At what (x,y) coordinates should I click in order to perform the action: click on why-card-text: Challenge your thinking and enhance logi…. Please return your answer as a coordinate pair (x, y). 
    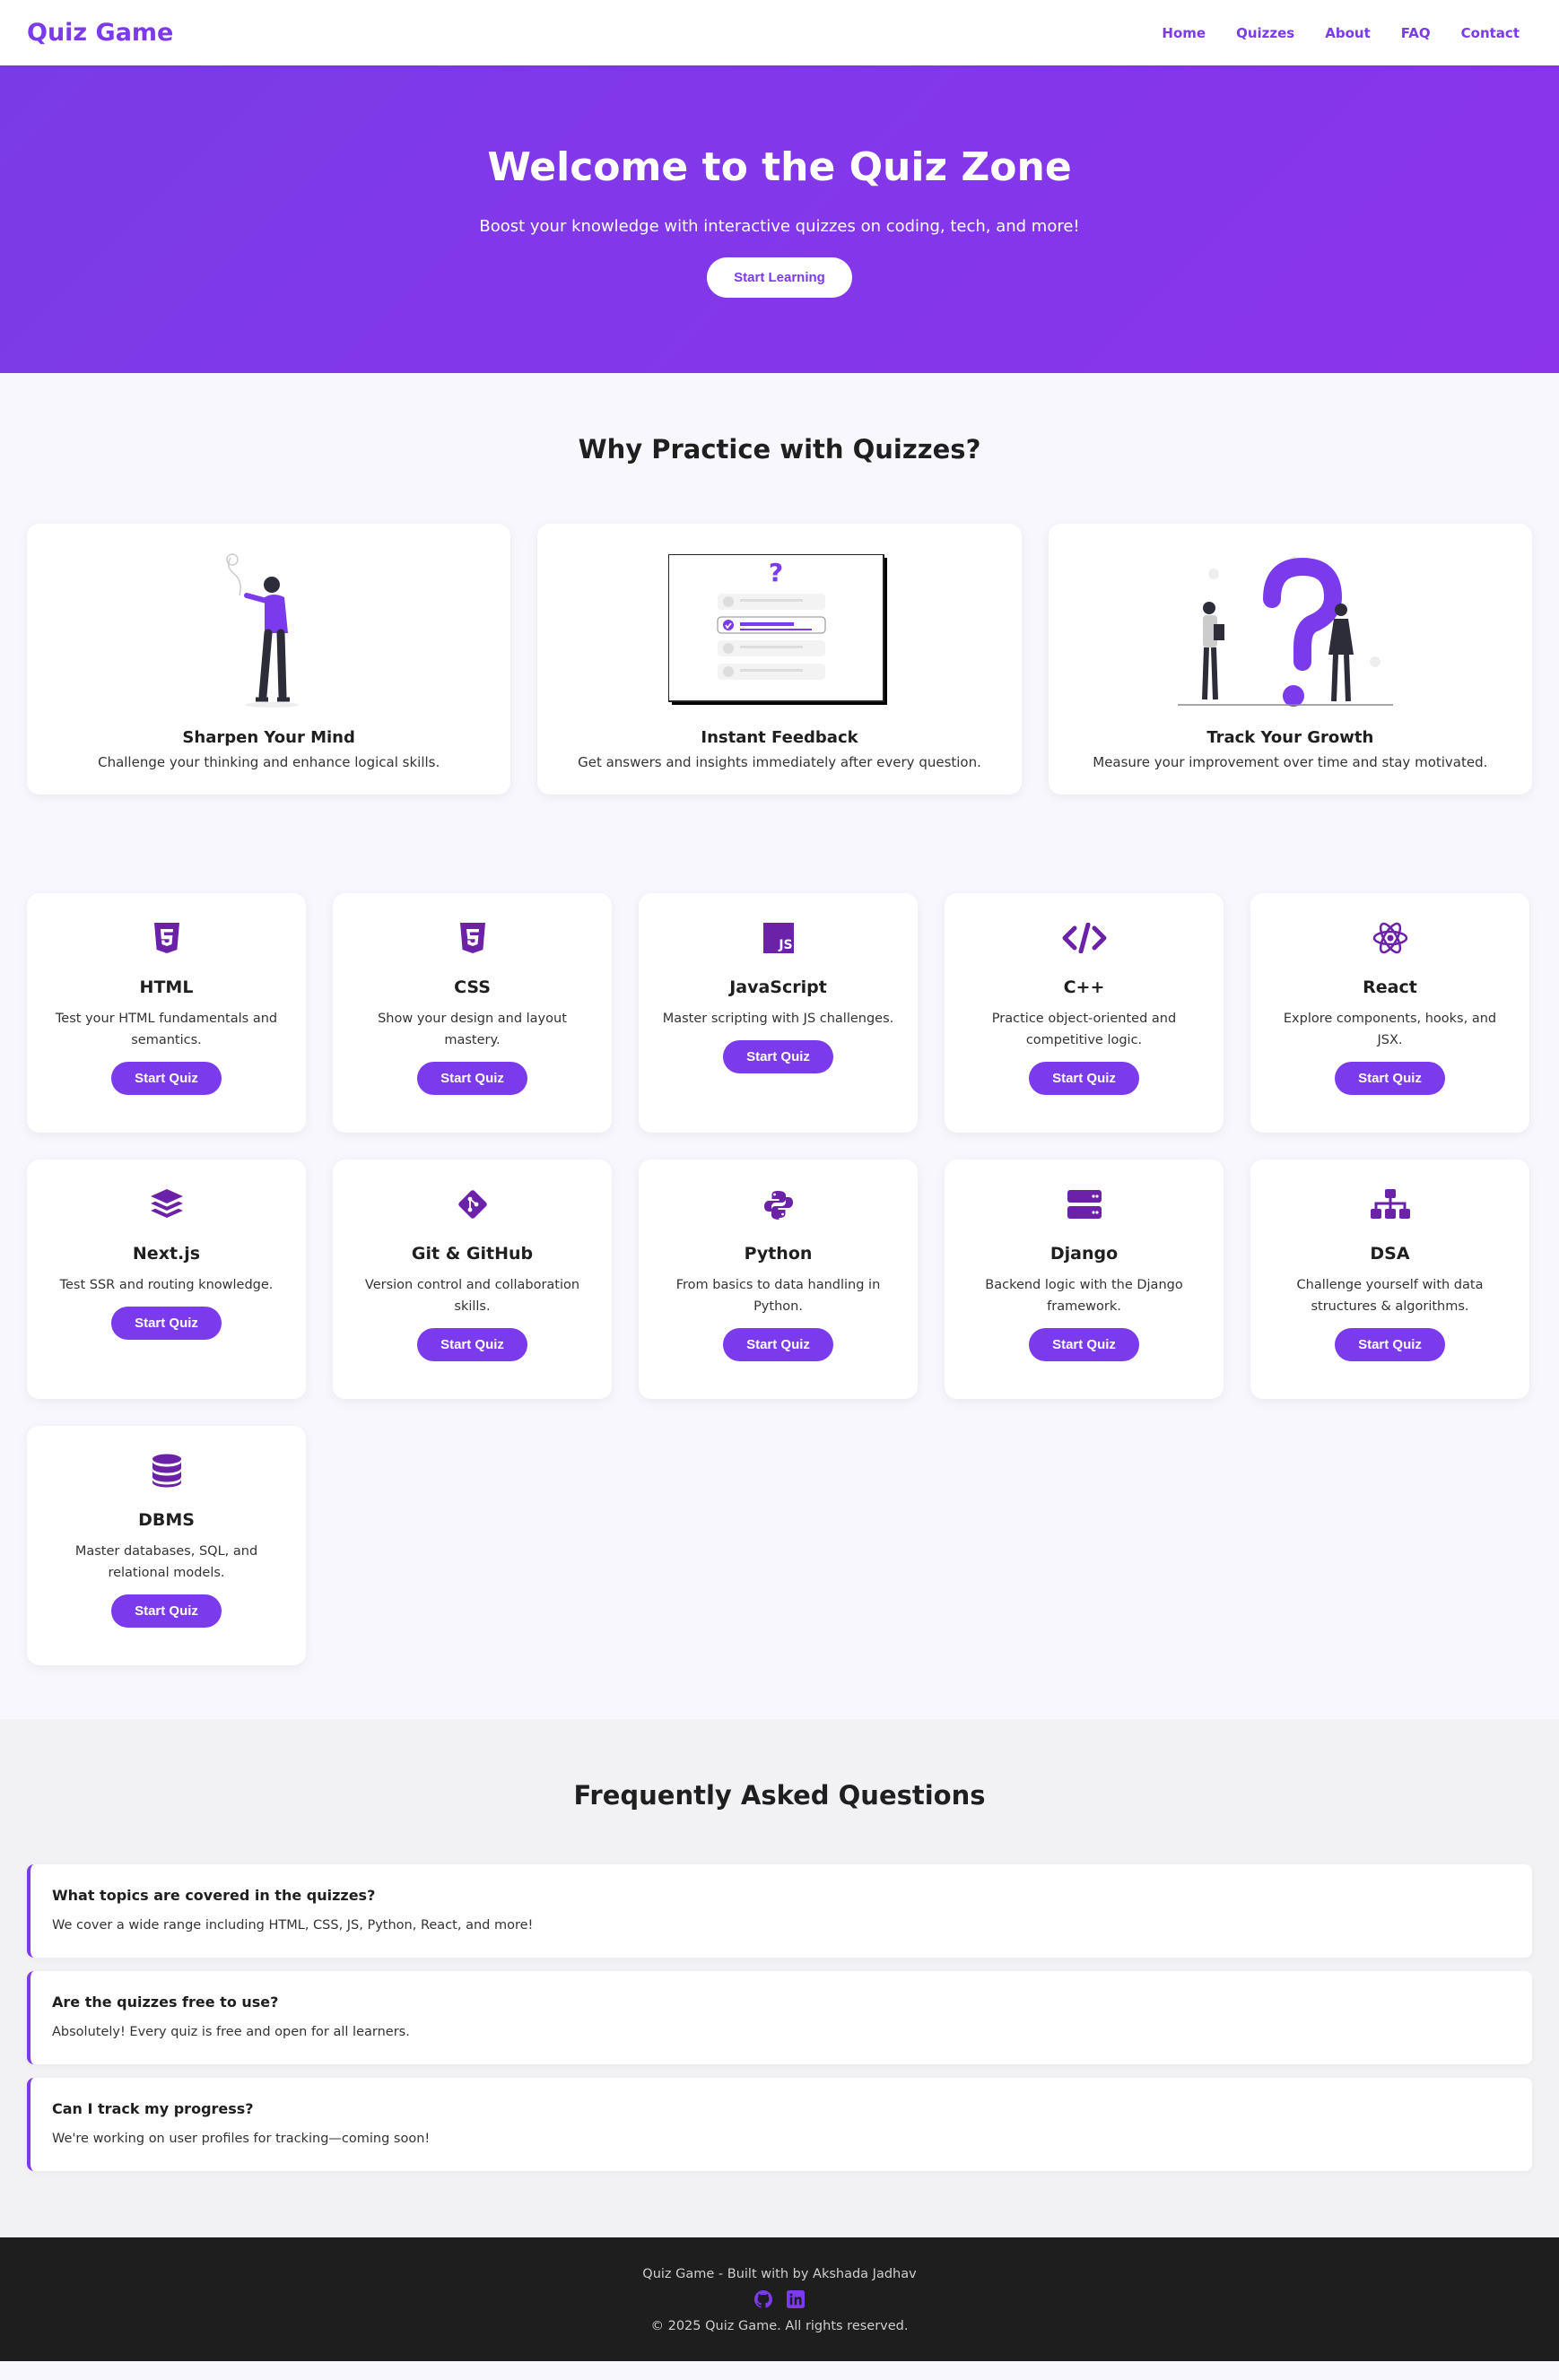
    Looking at the image, I should click on (269, 762).